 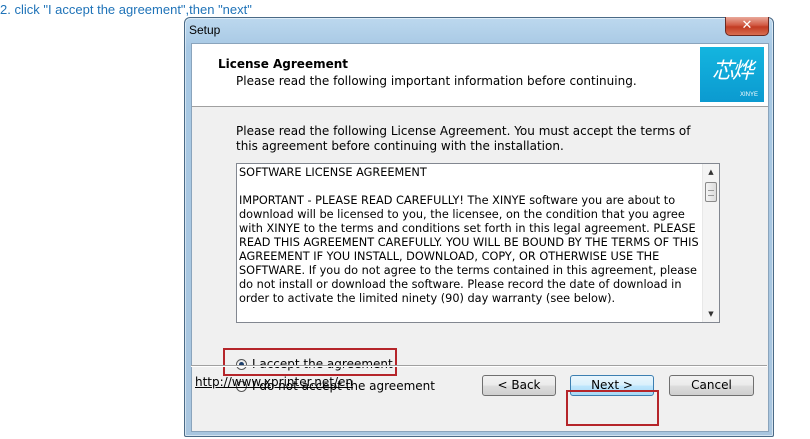 I want to click on cancel-button: Cancel, so click(x=711, y=385).